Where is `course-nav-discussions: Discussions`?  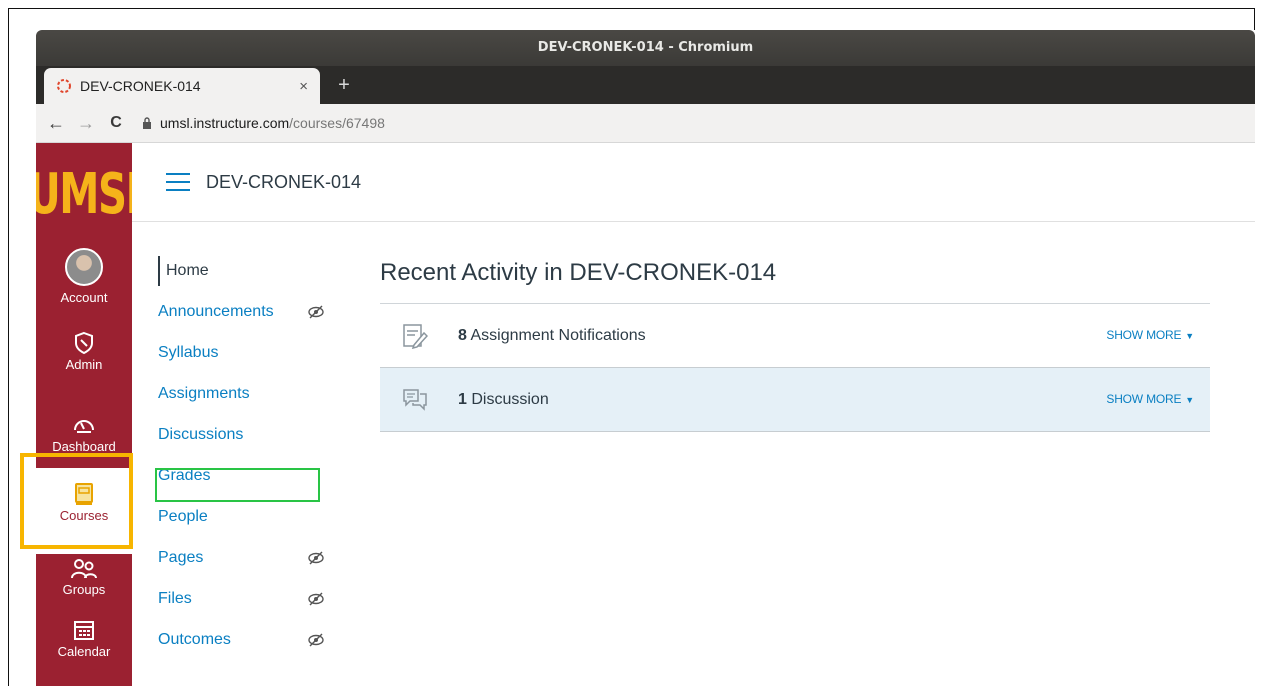
course-nav-discussions: Discussions is located at coordinates (248, 435).